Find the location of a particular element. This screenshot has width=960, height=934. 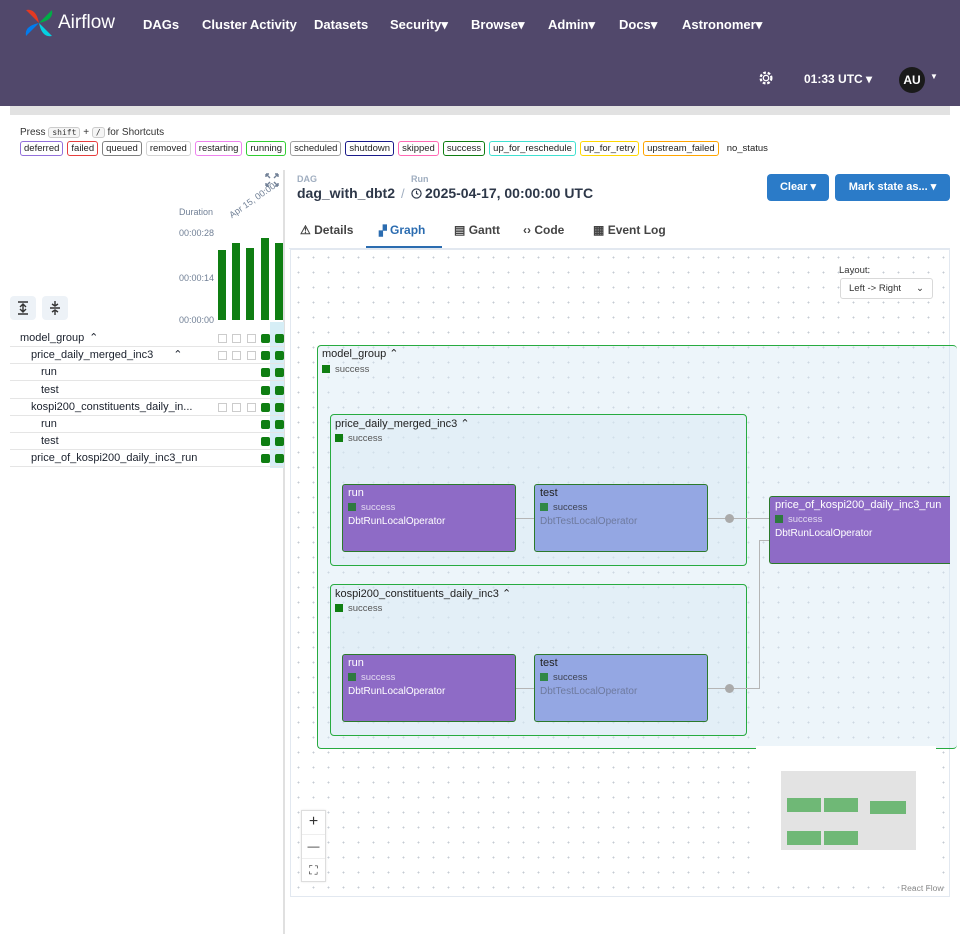

run-date: 2025-04-17, 00:00:00 UTC is located at coordinates (509, 193).